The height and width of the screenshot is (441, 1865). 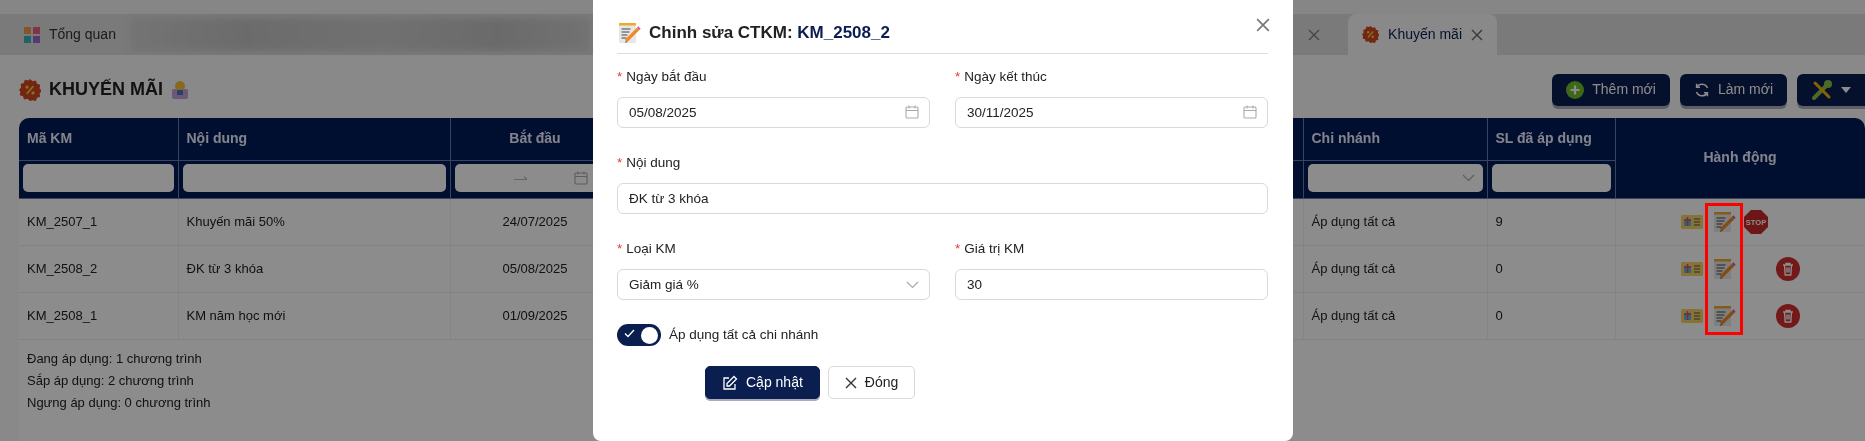 I want to click on select-field: Giảm giá %, so click(x=773, y=284).